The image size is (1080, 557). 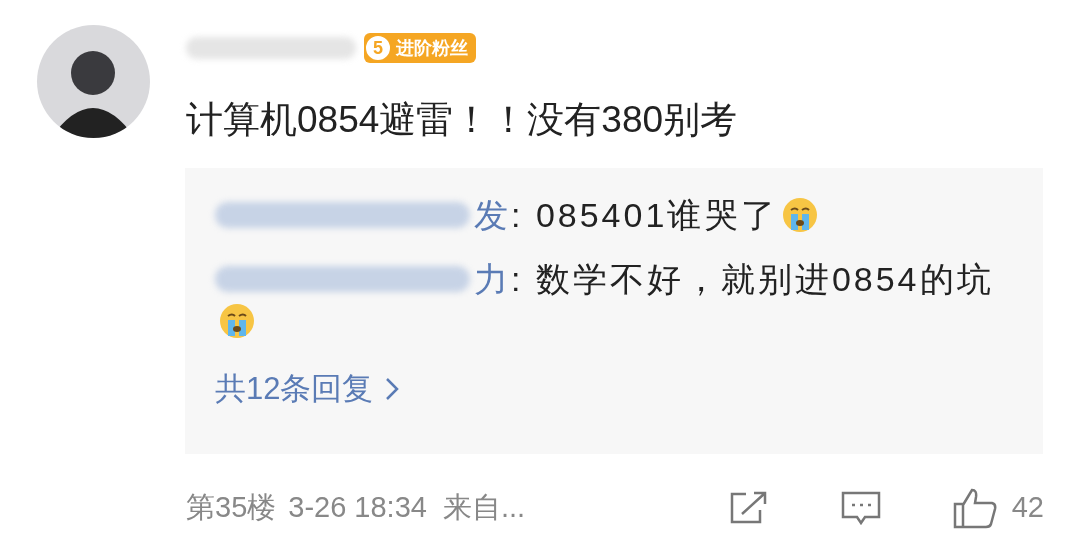 What do you see at coordinates (629, 389) in the screenshot?
I see `more-replies-link: 共12条回复` at bounding box center [629, 389].